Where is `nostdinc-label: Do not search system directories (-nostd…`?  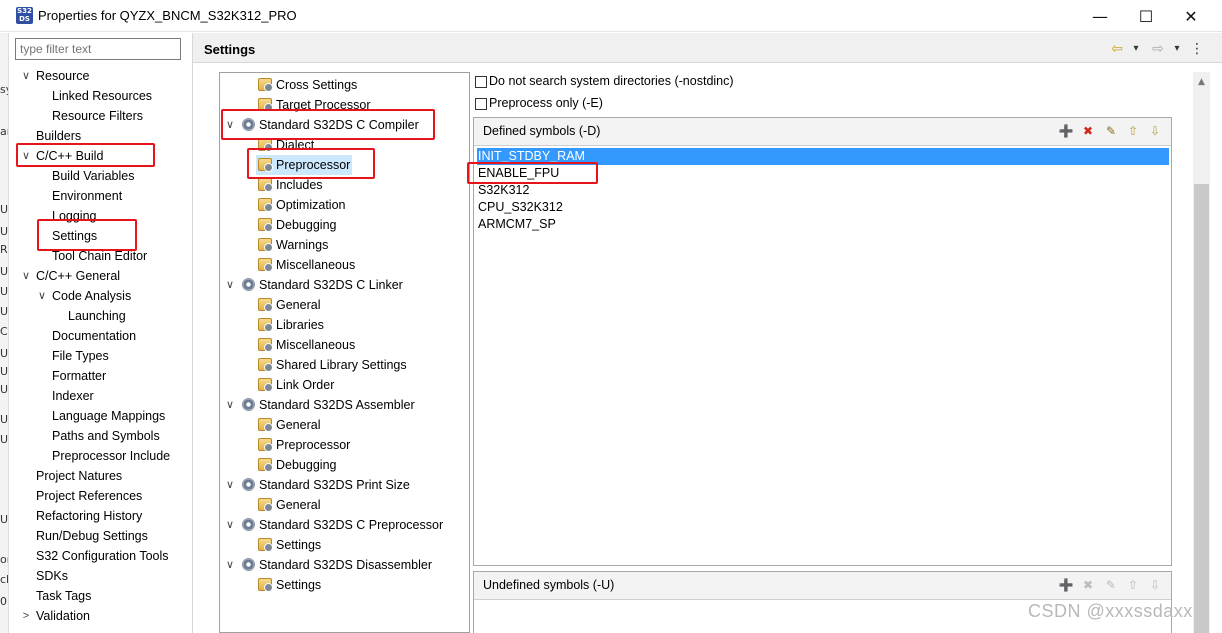 nostdinc-label: Do not search system directories (-nostd… is located at coordinates (611, 81).